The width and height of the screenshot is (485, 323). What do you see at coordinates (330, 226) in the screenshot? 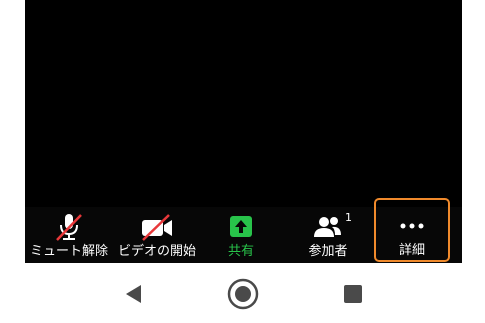
I see `participants-icon: 1` at bounding box center [330, 226].